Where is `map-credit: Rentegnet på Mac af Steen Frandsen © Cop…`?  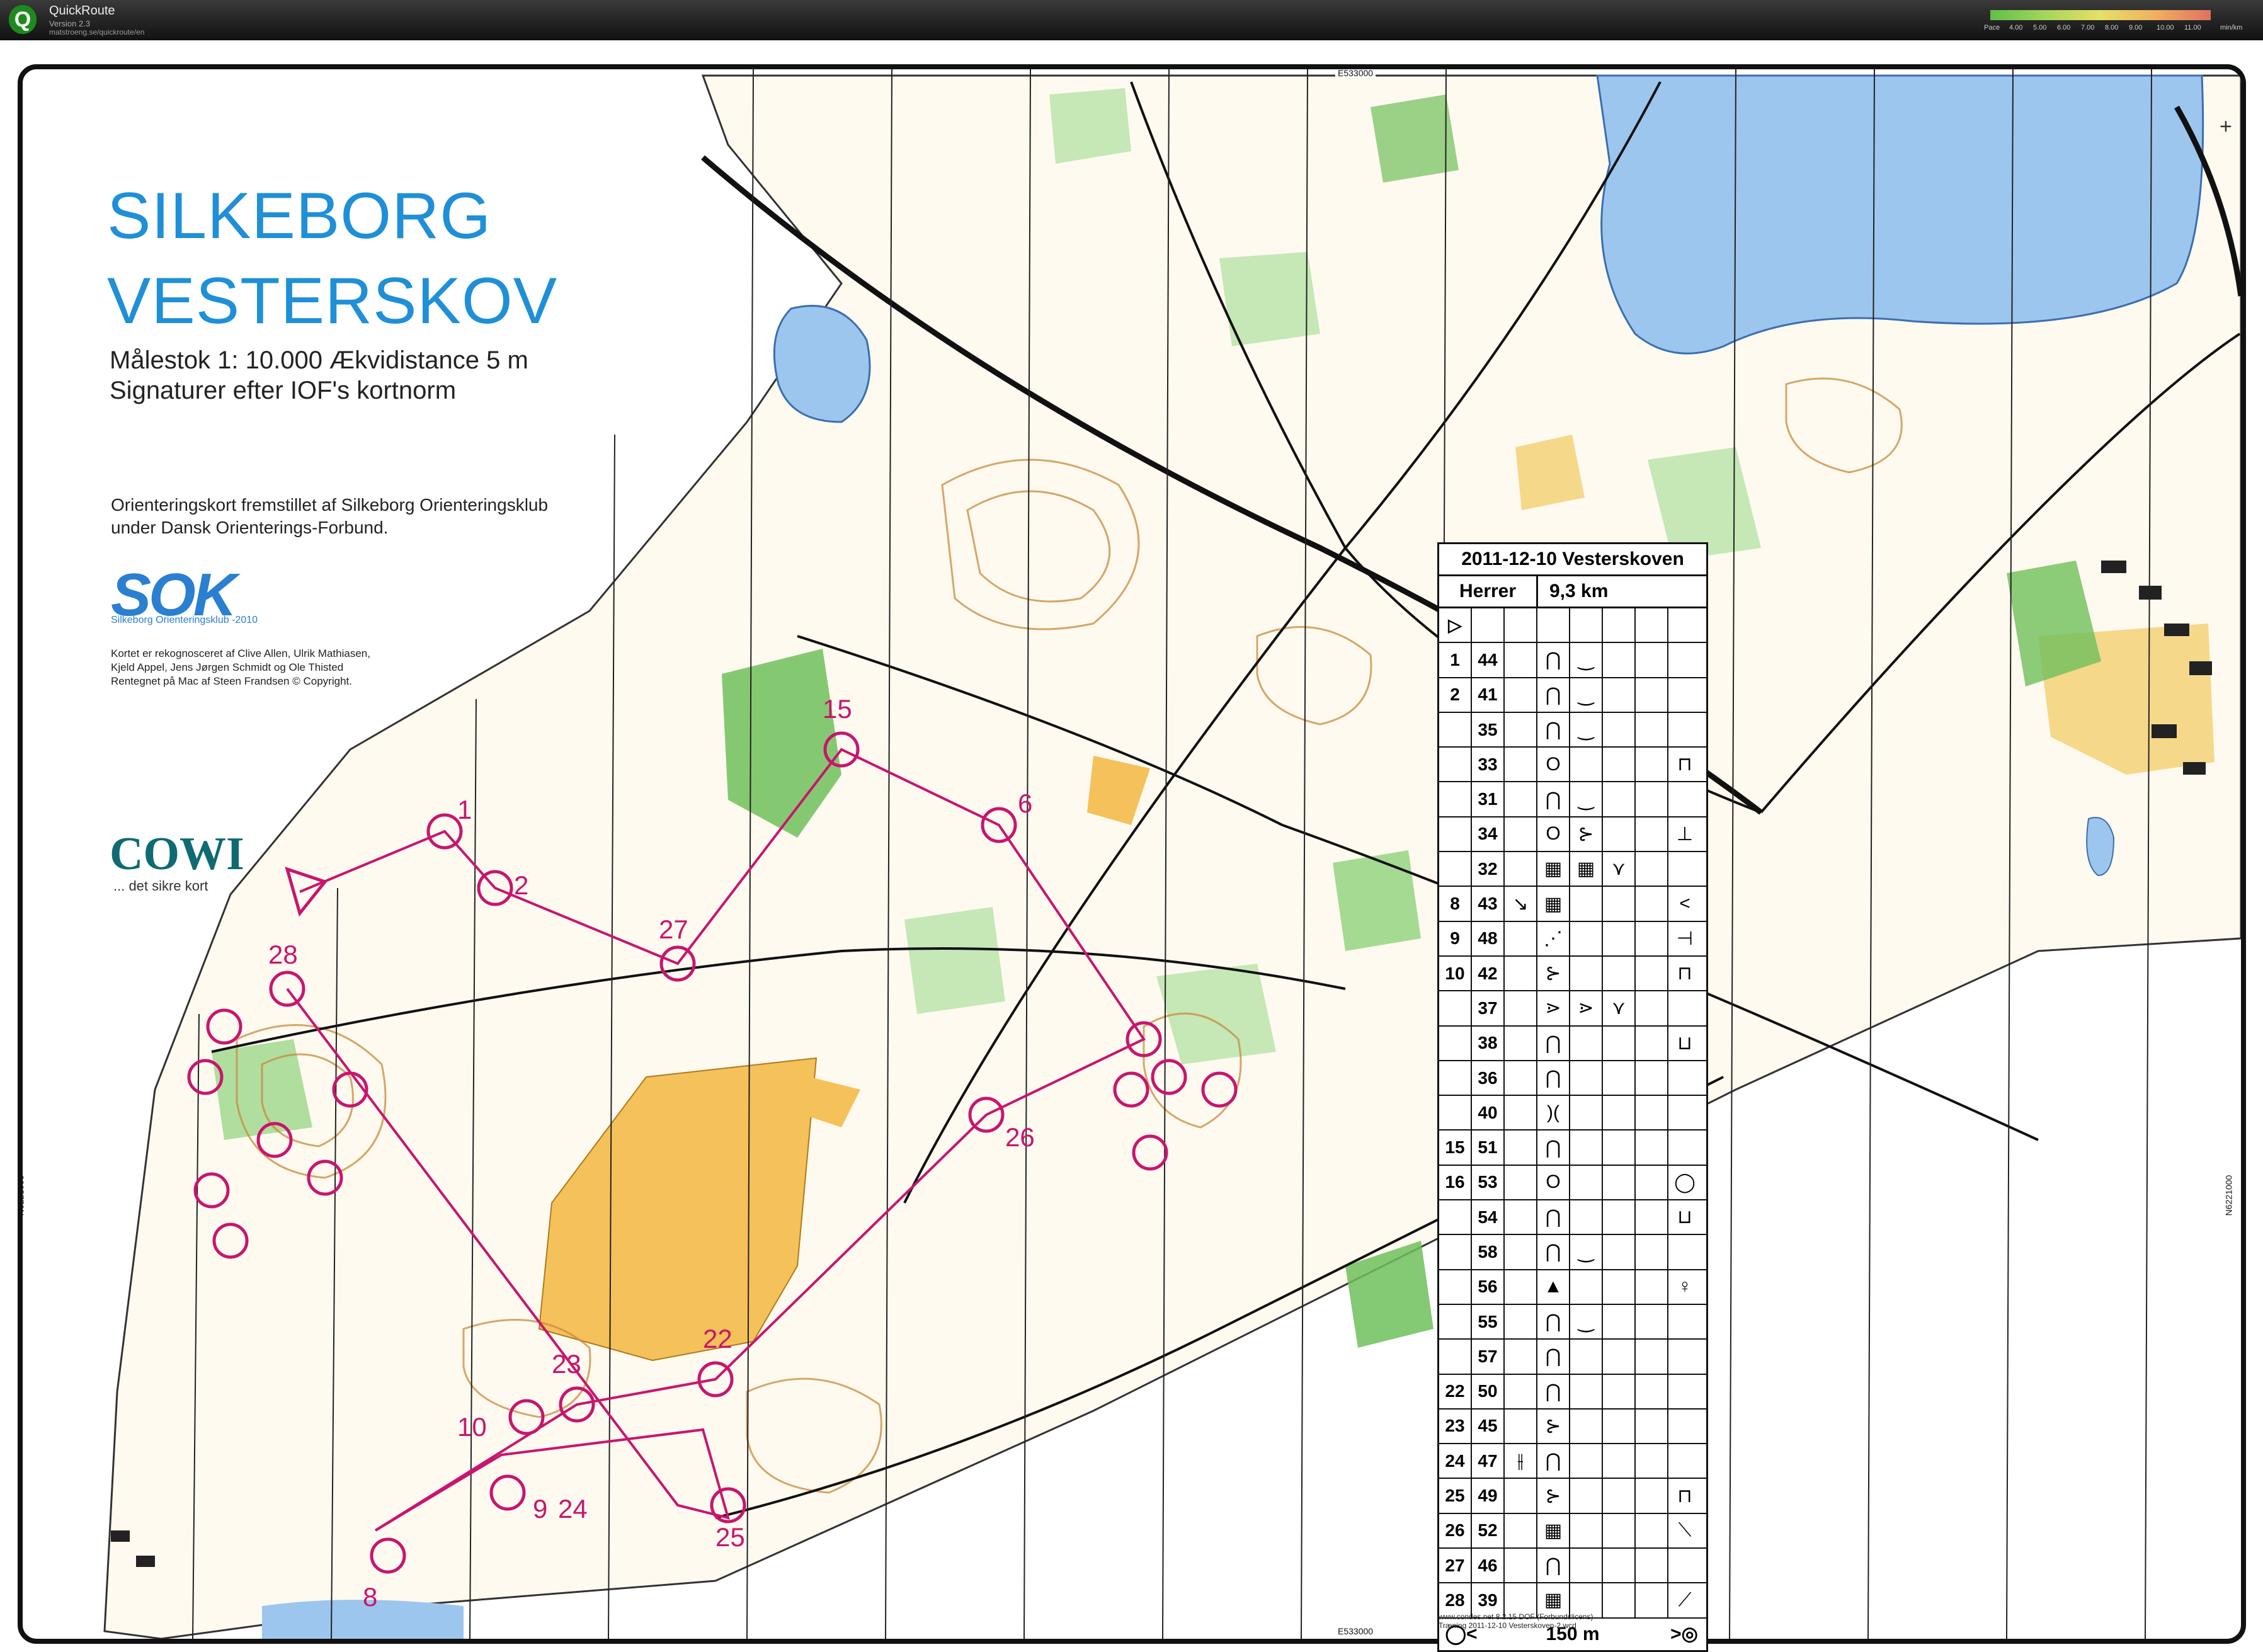 map-credit: Rentegnet på Mac af Steen Frandsen © Cop… is located at coordinates (231, 681).